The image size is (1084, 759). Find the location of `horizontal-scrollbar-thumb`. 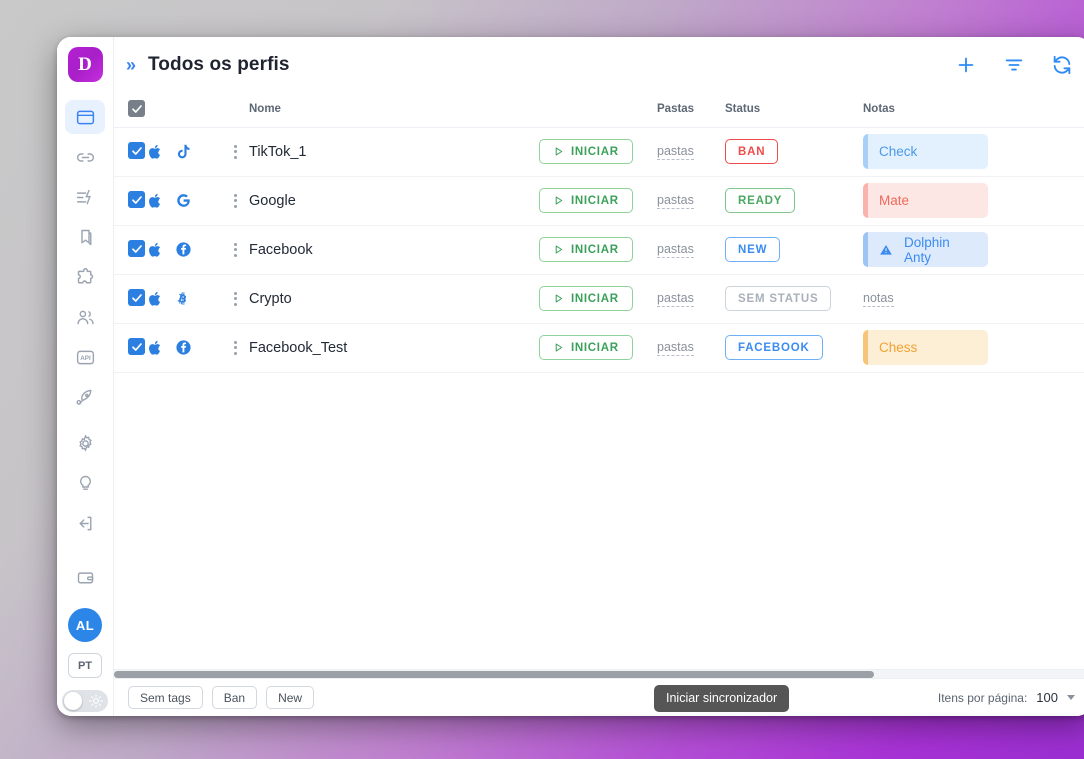

horizontal-scrollbar-thumb is located at coordinates (494, 674).